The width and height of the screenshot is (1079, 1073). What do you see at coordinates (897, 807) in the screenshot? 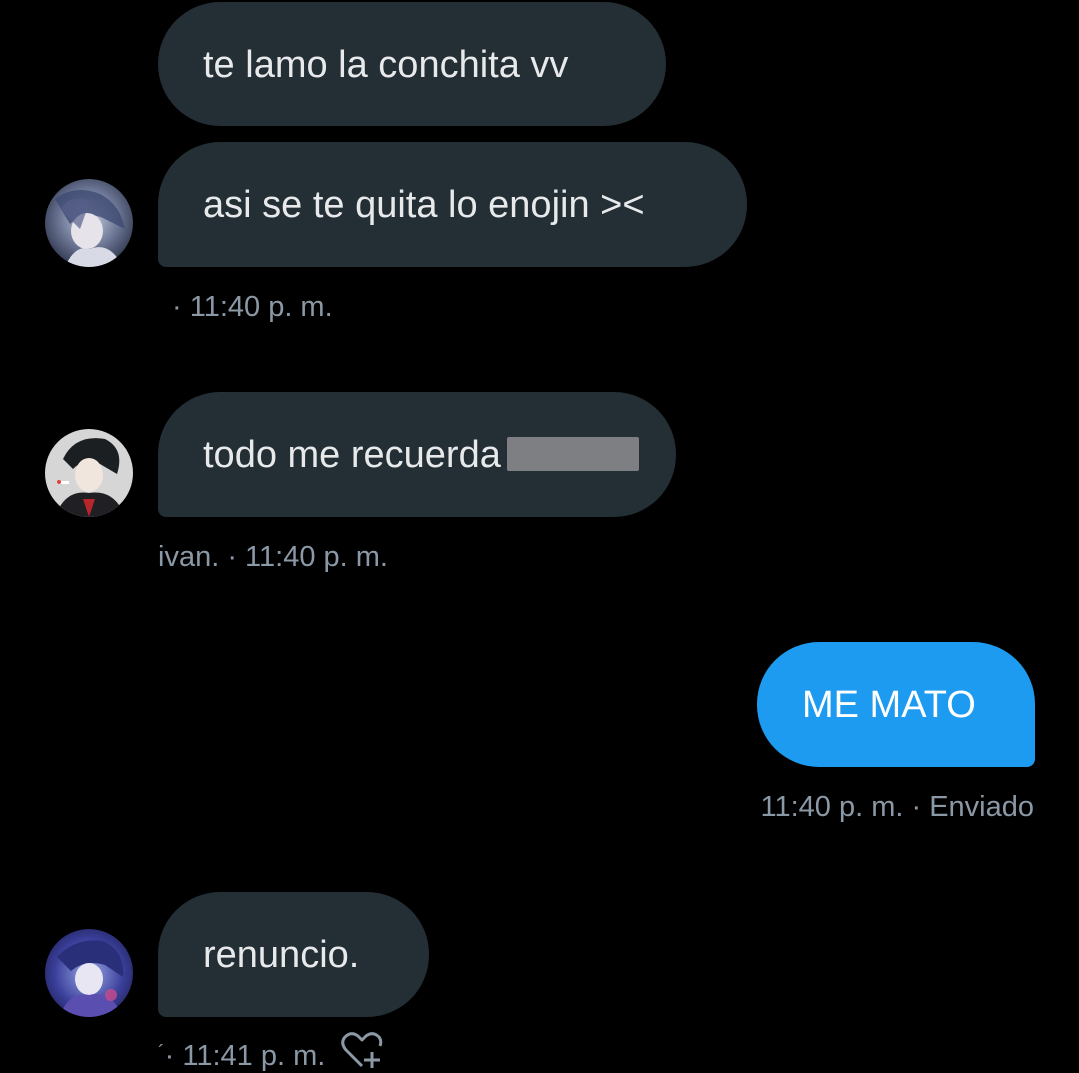
I see `message-status: 11:40 p. m. · Enviado` at bounding box center [897, 807].